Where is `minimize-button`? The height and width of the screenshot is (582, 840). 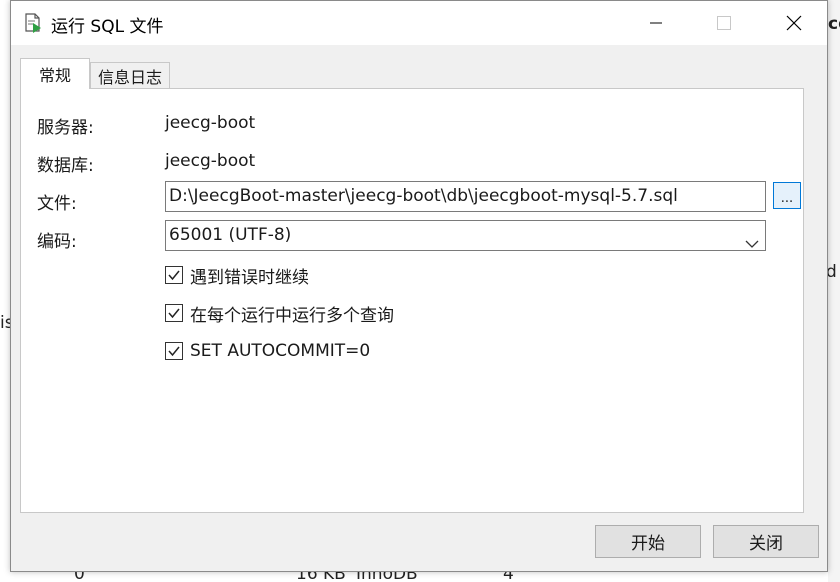 minimize-button is located at coordinates (656, 23).